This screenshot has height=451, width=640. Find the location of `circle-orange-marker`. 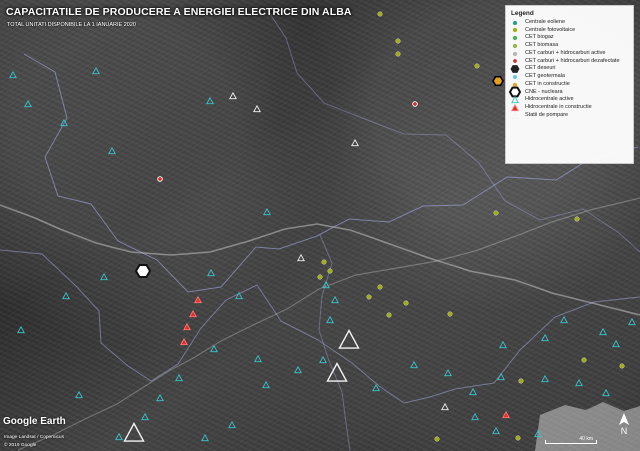

circle-orange-marker is located at coordinates (515, 85).